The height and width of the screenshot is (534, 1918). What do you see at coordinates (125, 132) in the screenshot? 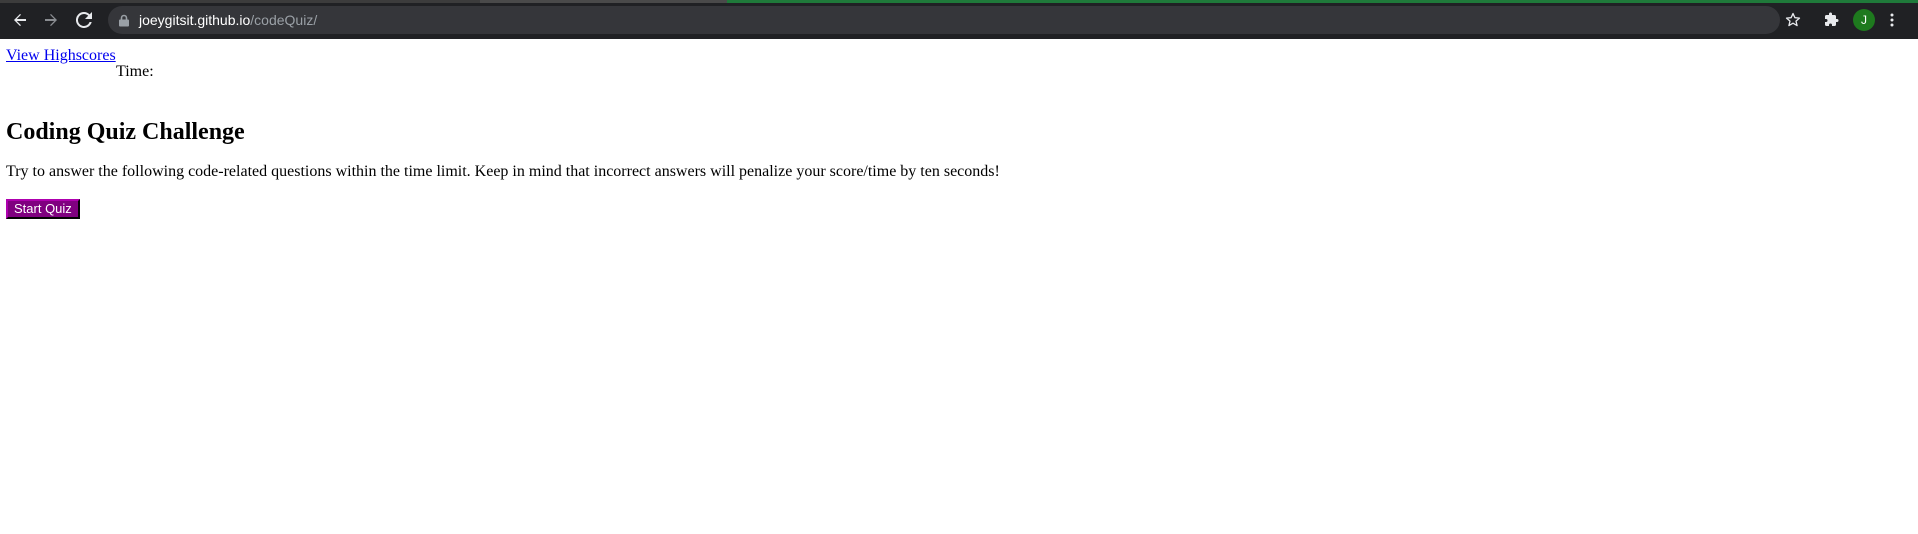
I see `page-title: Coding Quiz Challenge` at bounding box center [125, 132].